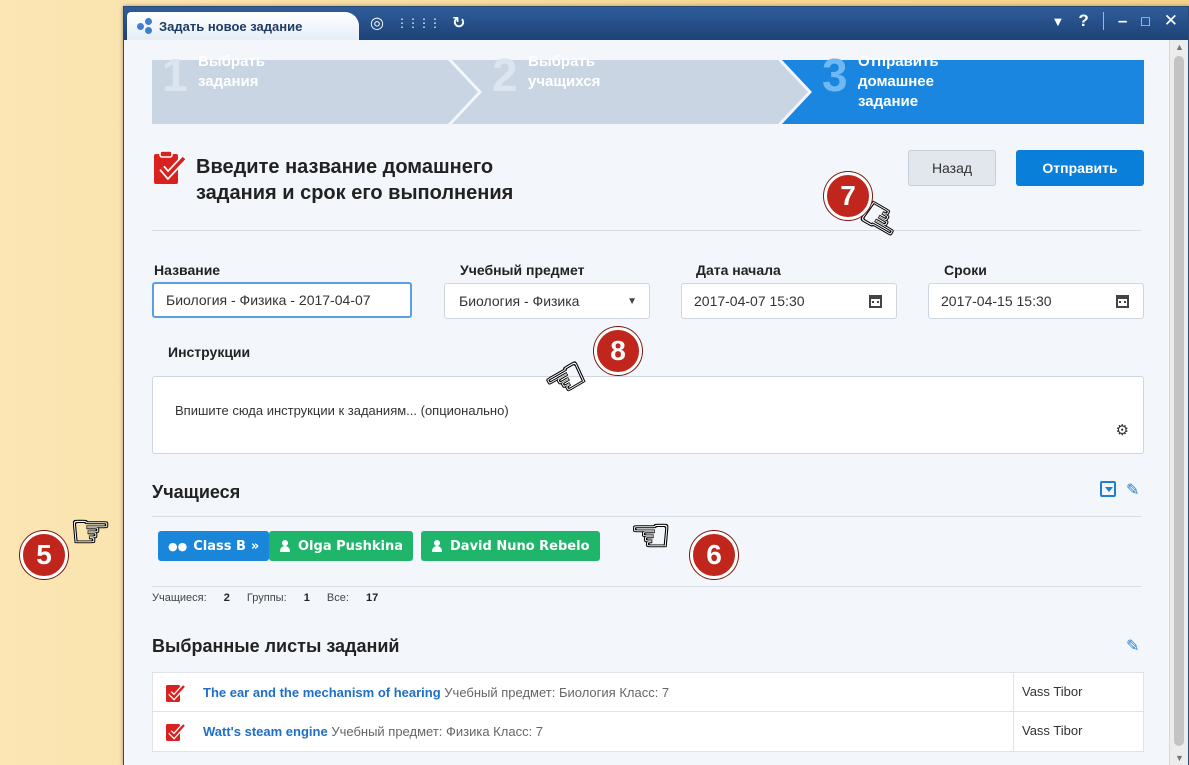 This screenshot has height=765, width=1189. What do you see at coordinates (646, 586) in the screenshot?
I see `students-divider-bottom` at bounding box center [646, 586].